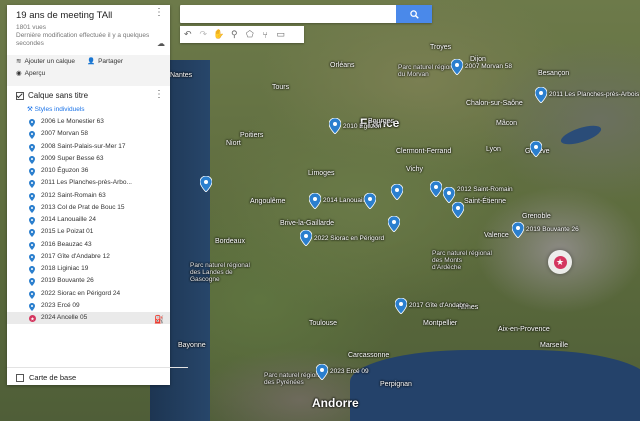 This screenshot has height=421, width=640. What do you see at coordinates (88, 109) in the screenshot?
I see `individual-styles-link: ⚒ Styles individuels` at bounding box center [88, 109].